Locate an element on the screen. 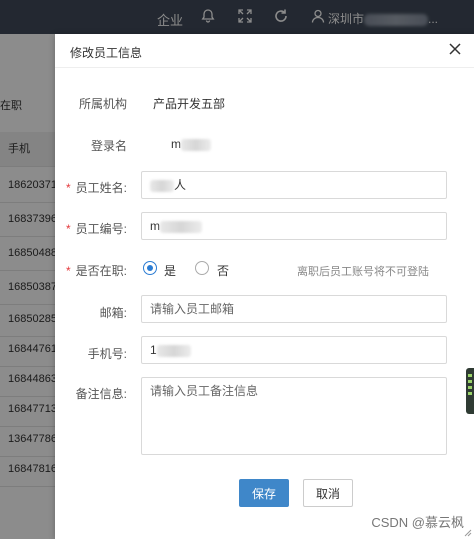 The width and height of the screenshot is (474, 539). org-label: 所属机构 is located at coordinates (102, 104).